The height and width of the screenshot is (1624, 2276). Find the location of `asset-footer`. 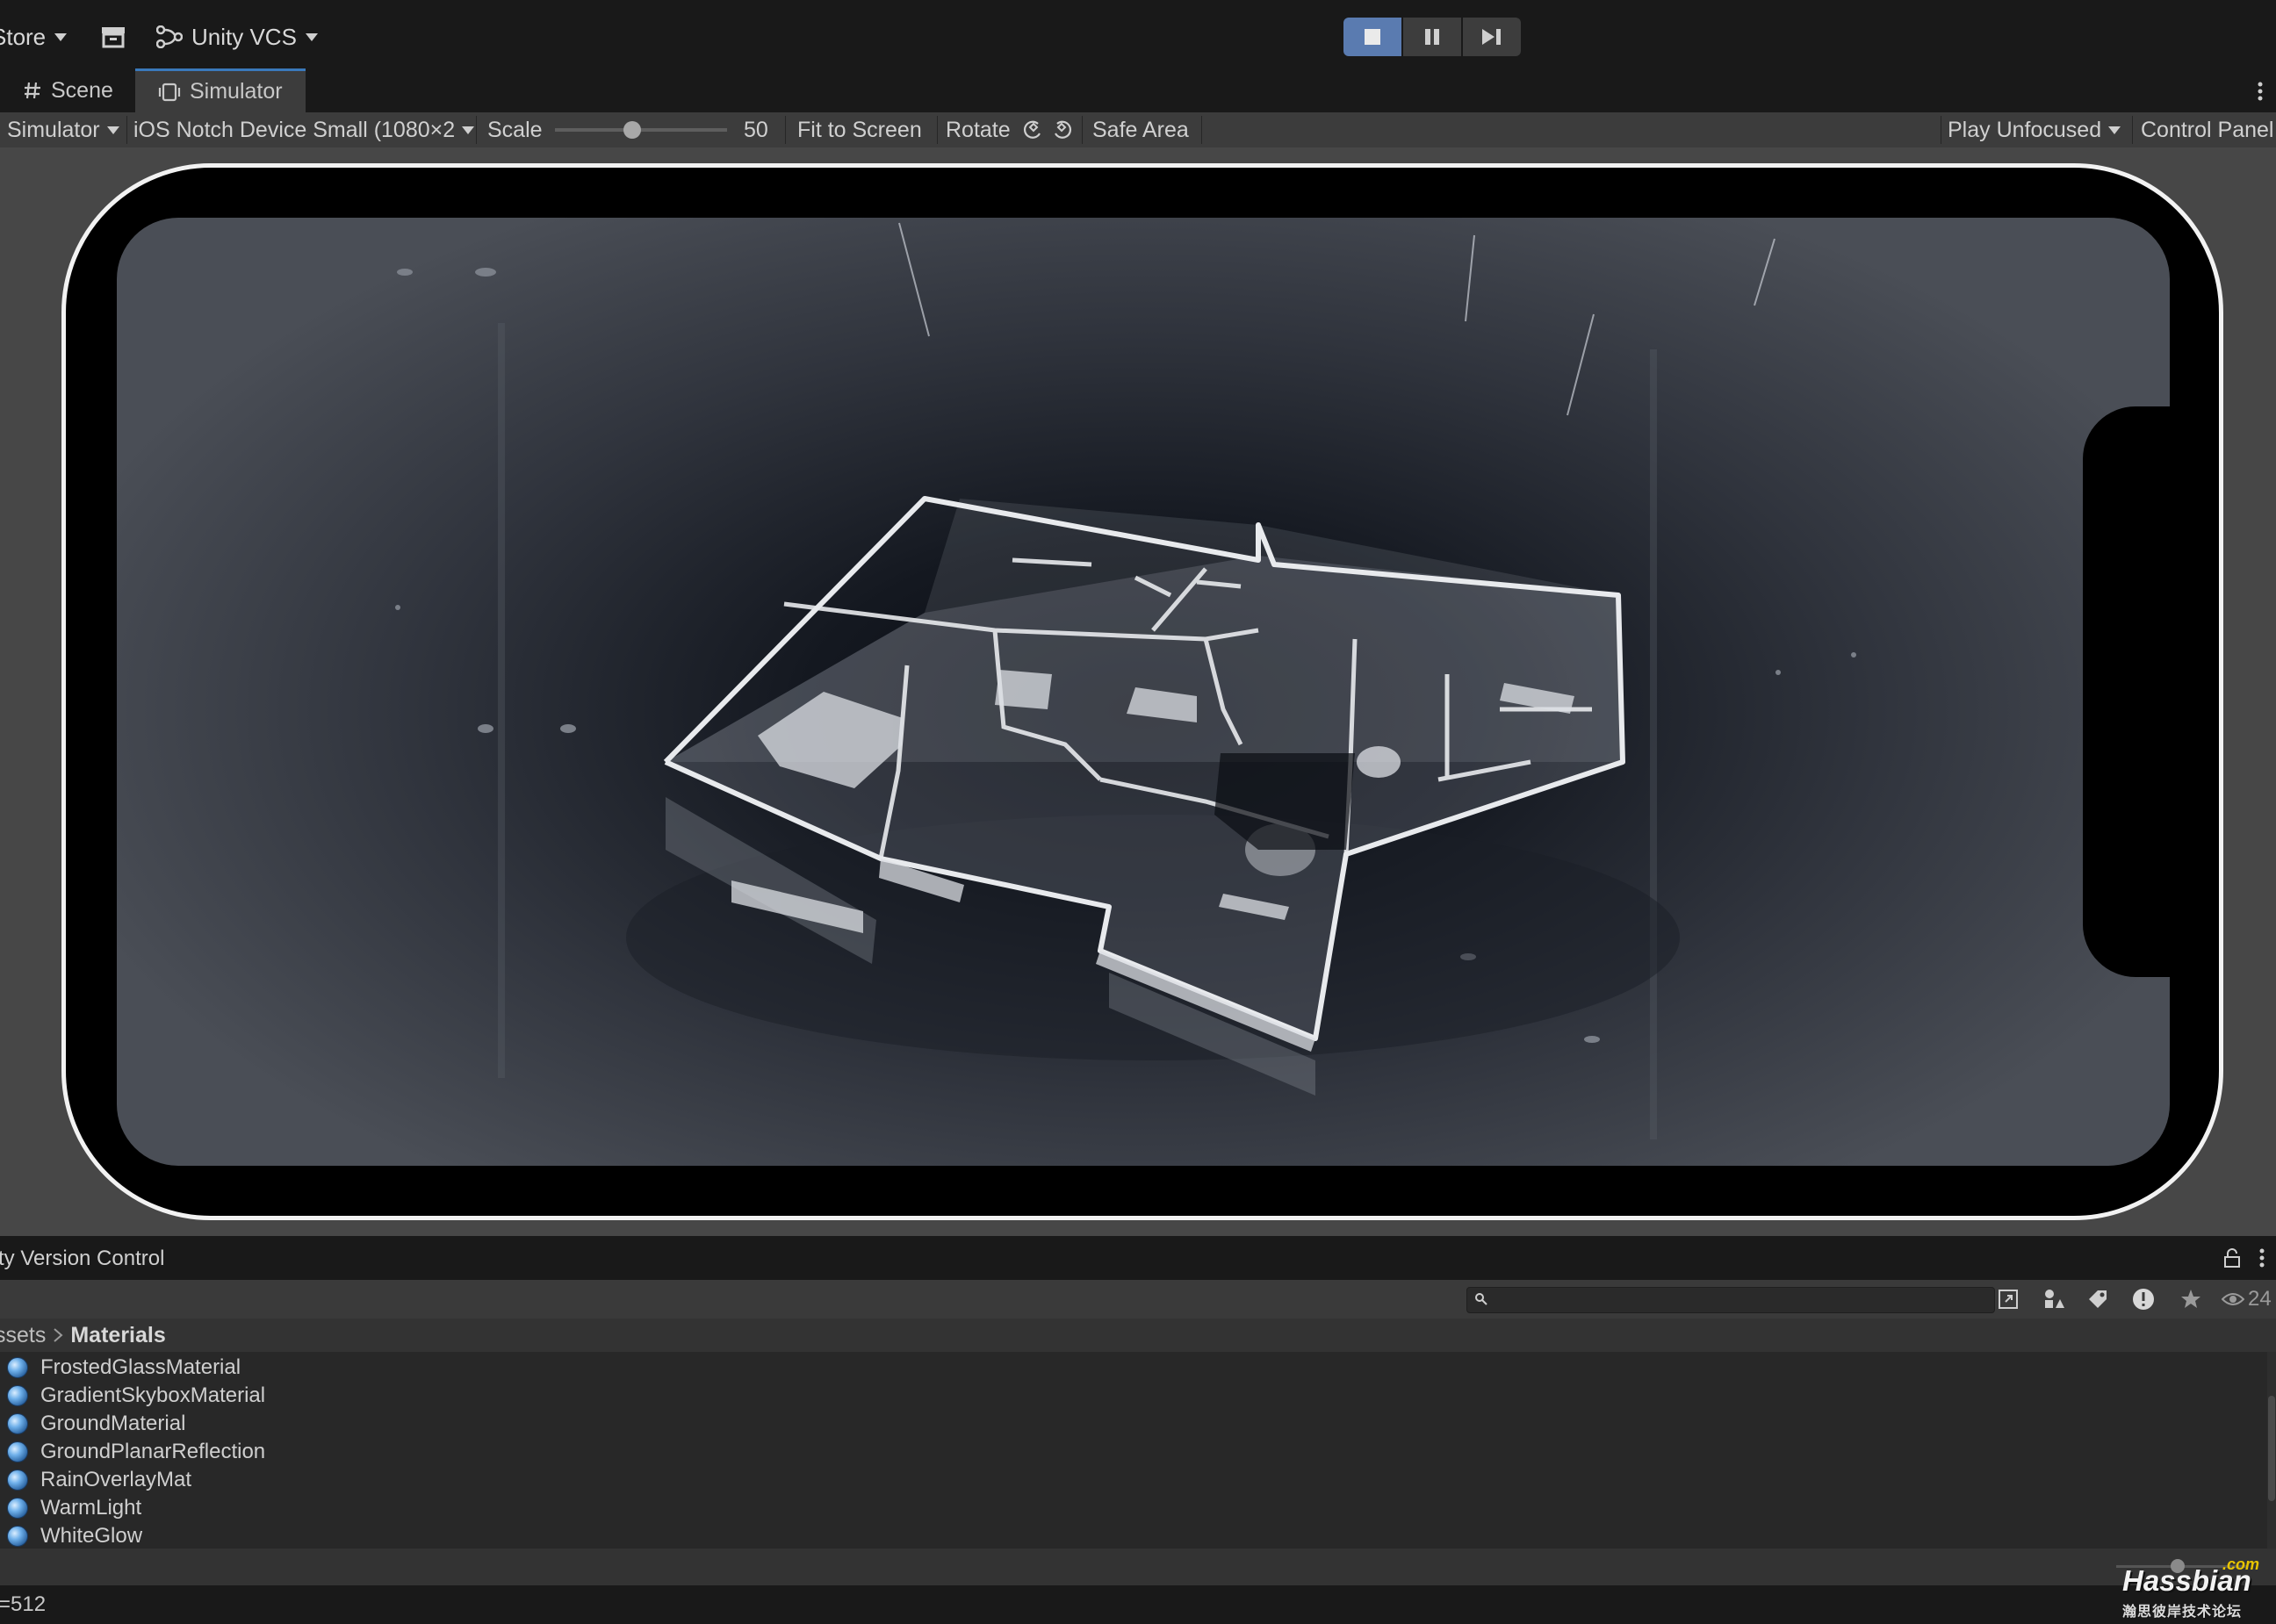

asset-footer is located at coordinates (1138, 1567).